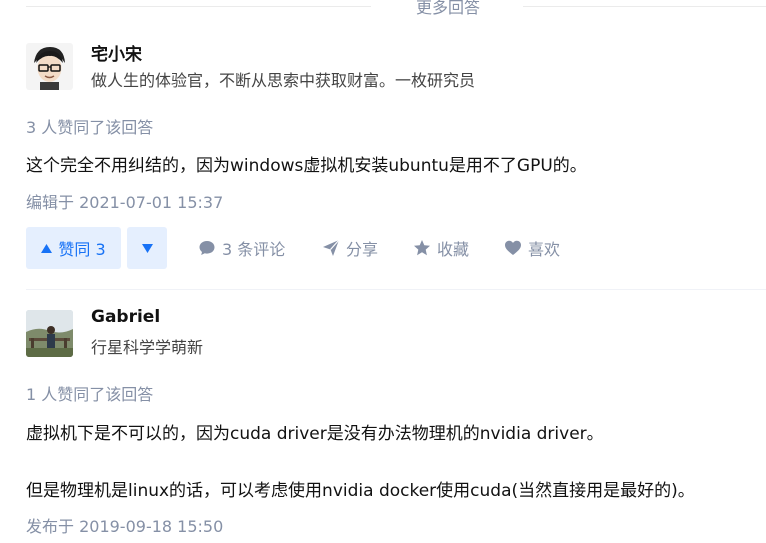 The width and height of the screenshot is (766, 543). What do you see at coordinates (396, 9) in the screenshot?
I see `more-answers-divider: 更多回答` at bounding box center [396, 9].